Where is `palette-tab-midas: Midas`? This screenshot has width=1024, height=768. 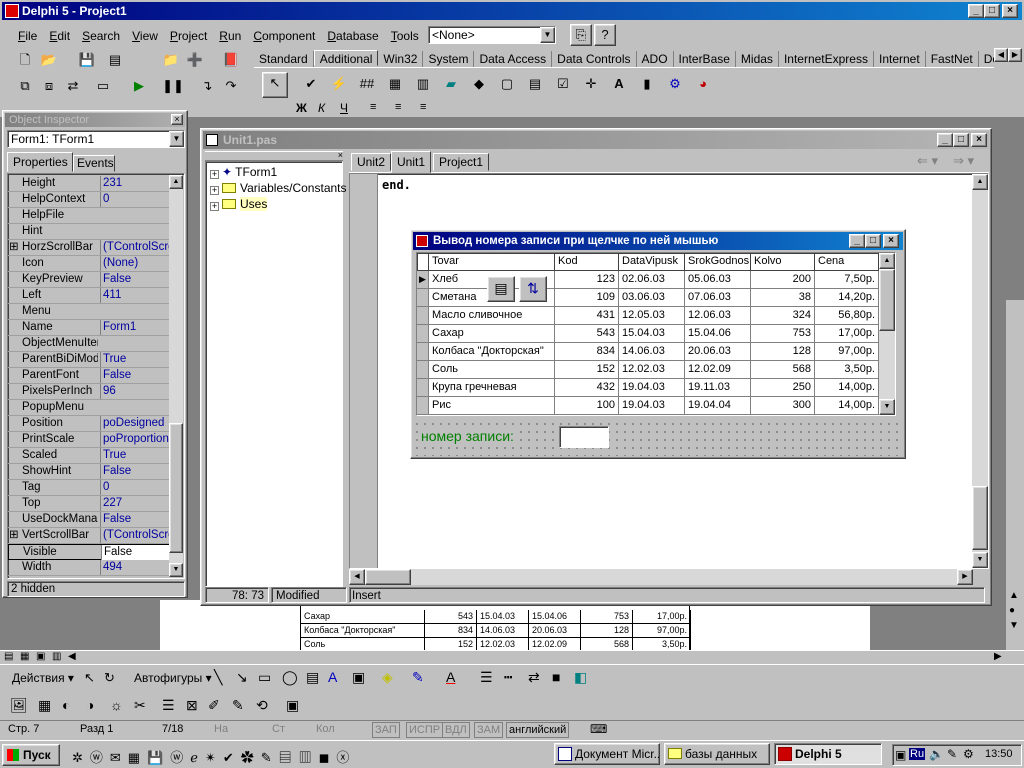 palette-tab-midas: Midas is located at coordinates (757, 59).